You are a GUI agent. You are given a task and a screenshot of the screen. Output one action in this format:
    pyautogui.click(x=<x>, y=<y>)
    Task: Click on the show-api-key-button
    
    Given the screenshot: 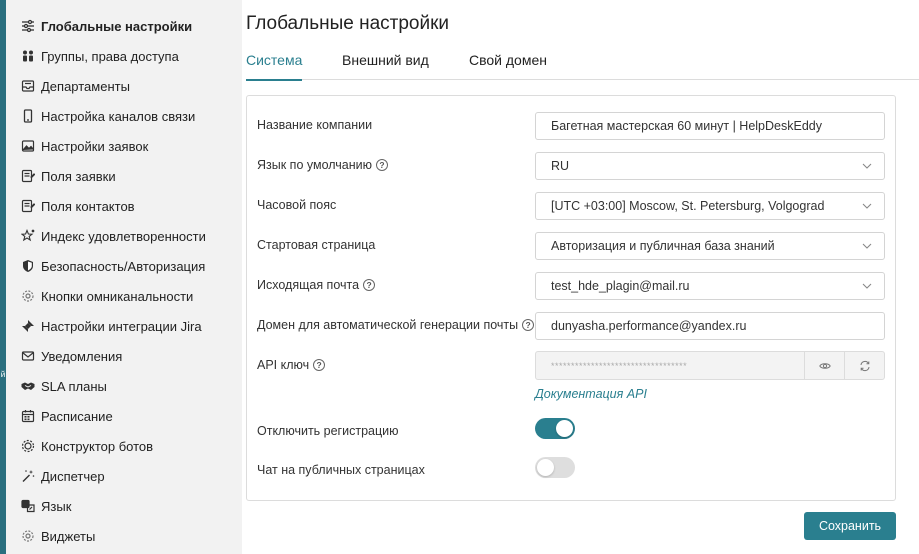 What is the action you would take?
    pyautogui.click(x=824, y=365)
    